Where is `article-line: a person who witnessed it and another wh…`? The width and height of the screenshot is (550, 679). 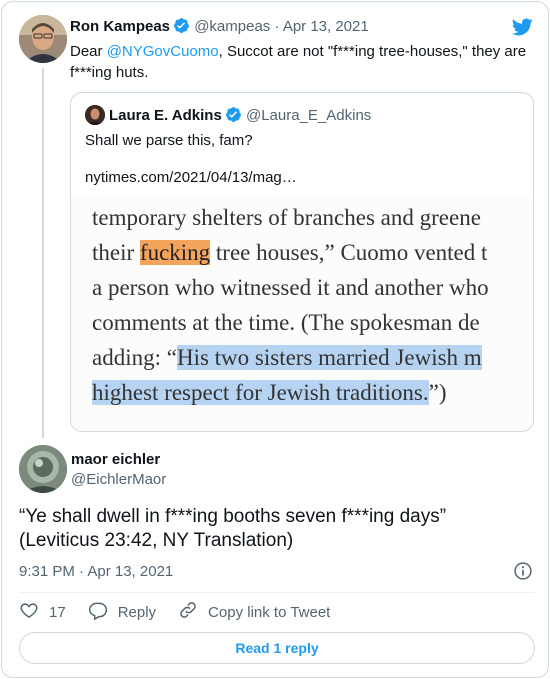 article-line: a person who witnessed it and another wh… is located at coordinates (290, 287).